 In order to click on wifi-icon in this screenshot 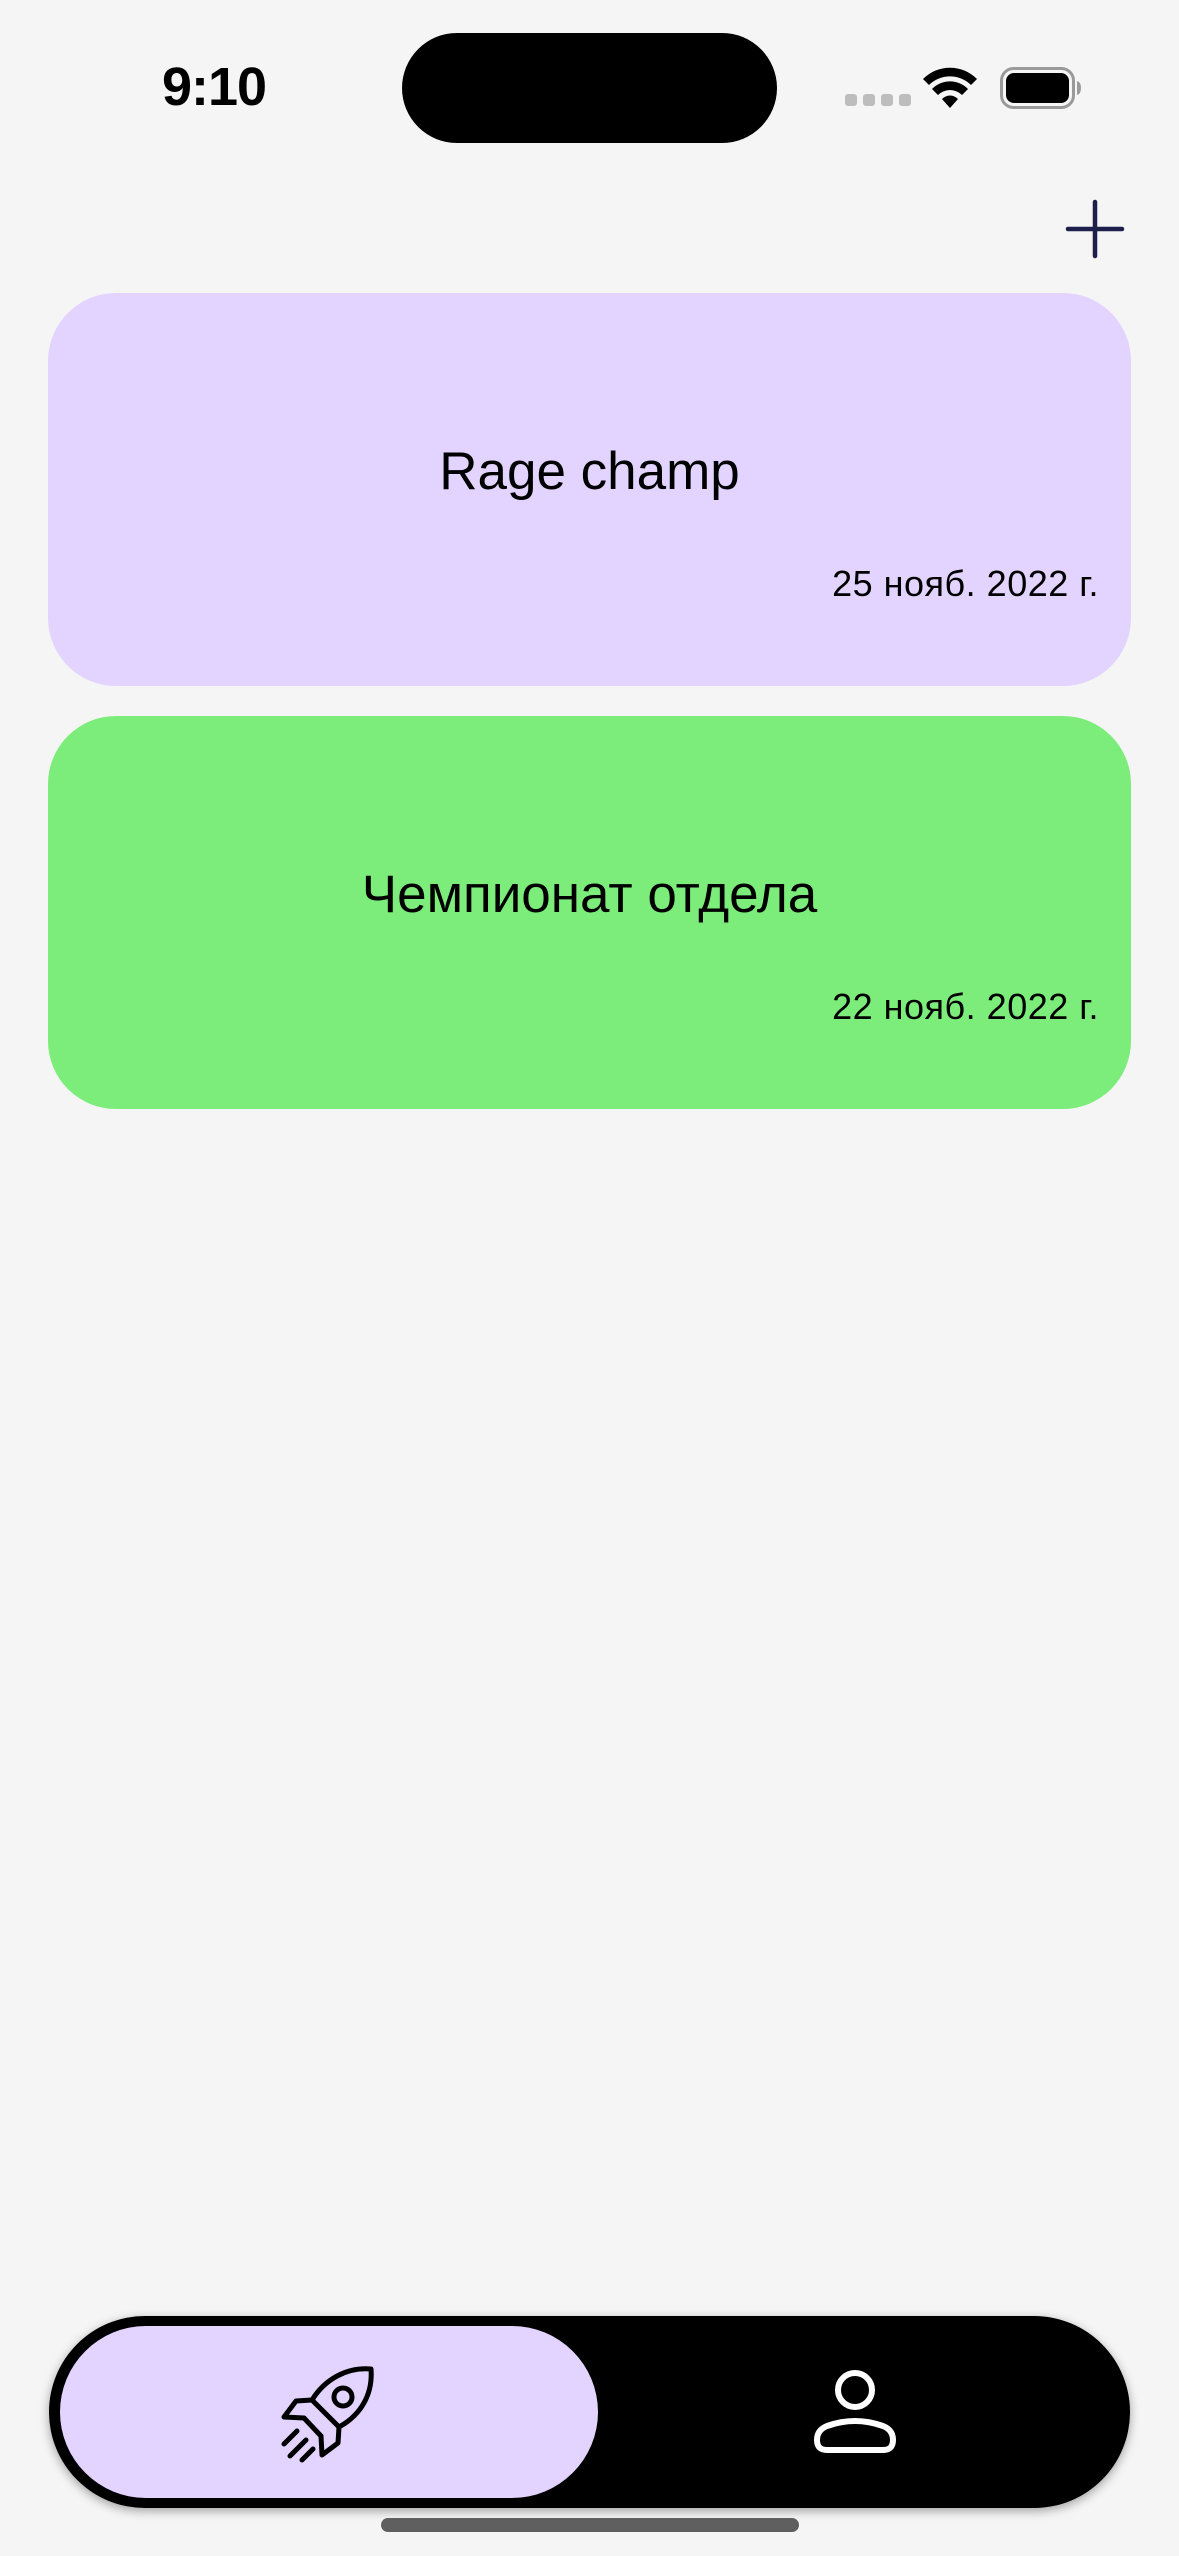, I will do `click(950, 87)`.